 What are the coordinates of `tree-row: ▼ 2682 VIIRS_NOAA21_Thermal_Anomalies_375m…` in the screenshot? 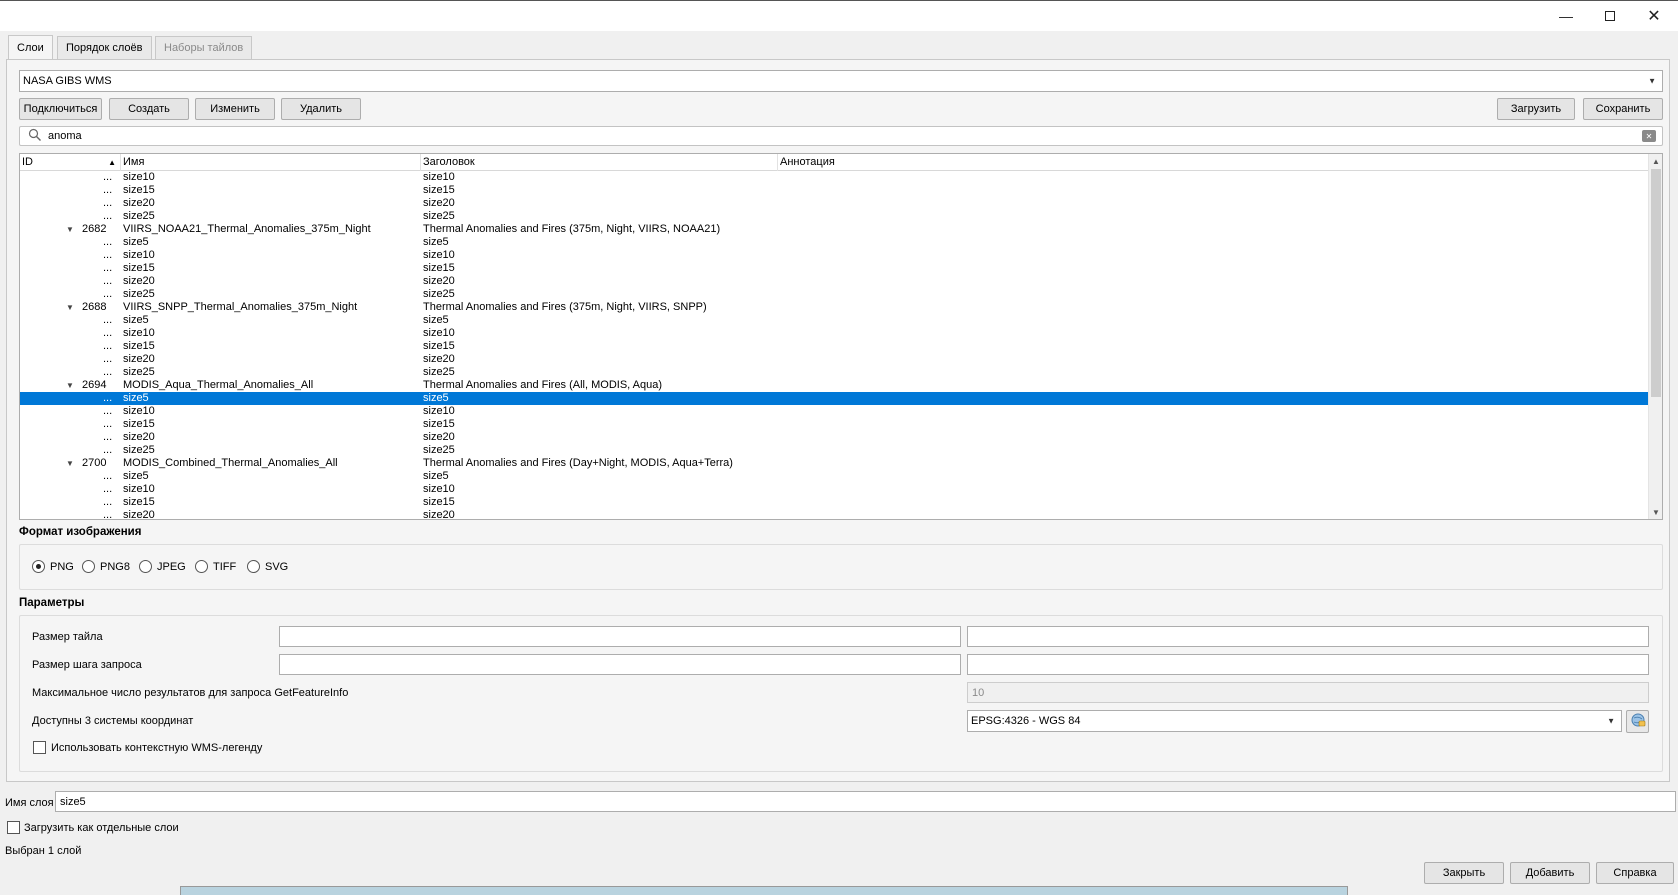 It's located at (835, 229).